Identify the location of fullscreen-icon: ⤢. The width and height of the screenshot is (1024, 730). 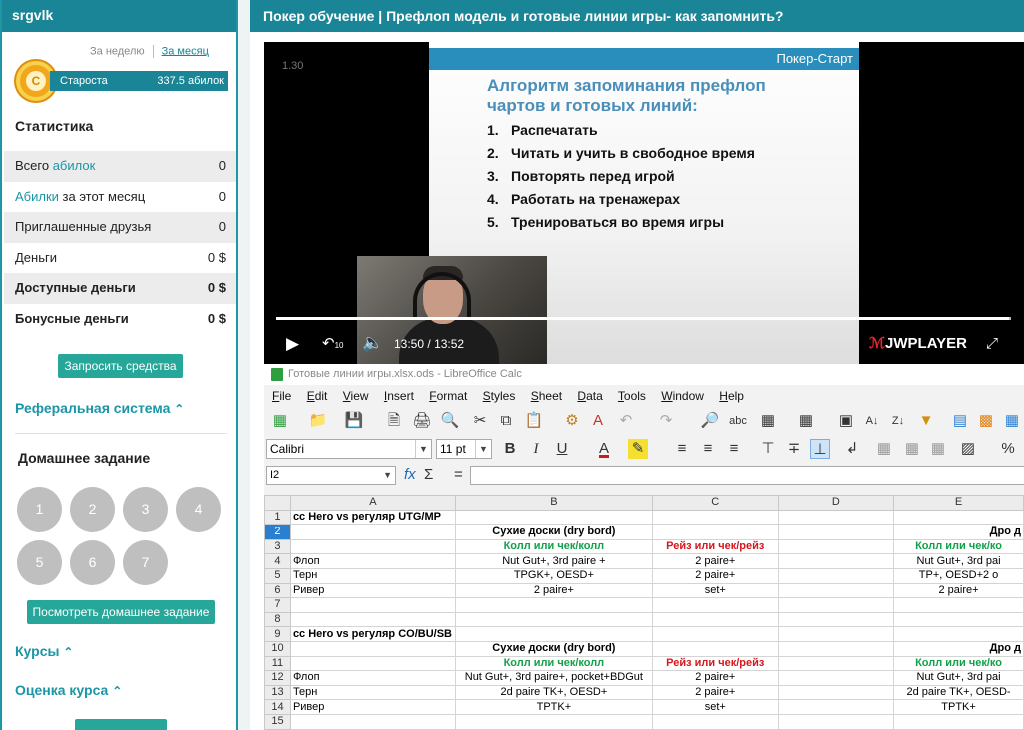
(992, 343).